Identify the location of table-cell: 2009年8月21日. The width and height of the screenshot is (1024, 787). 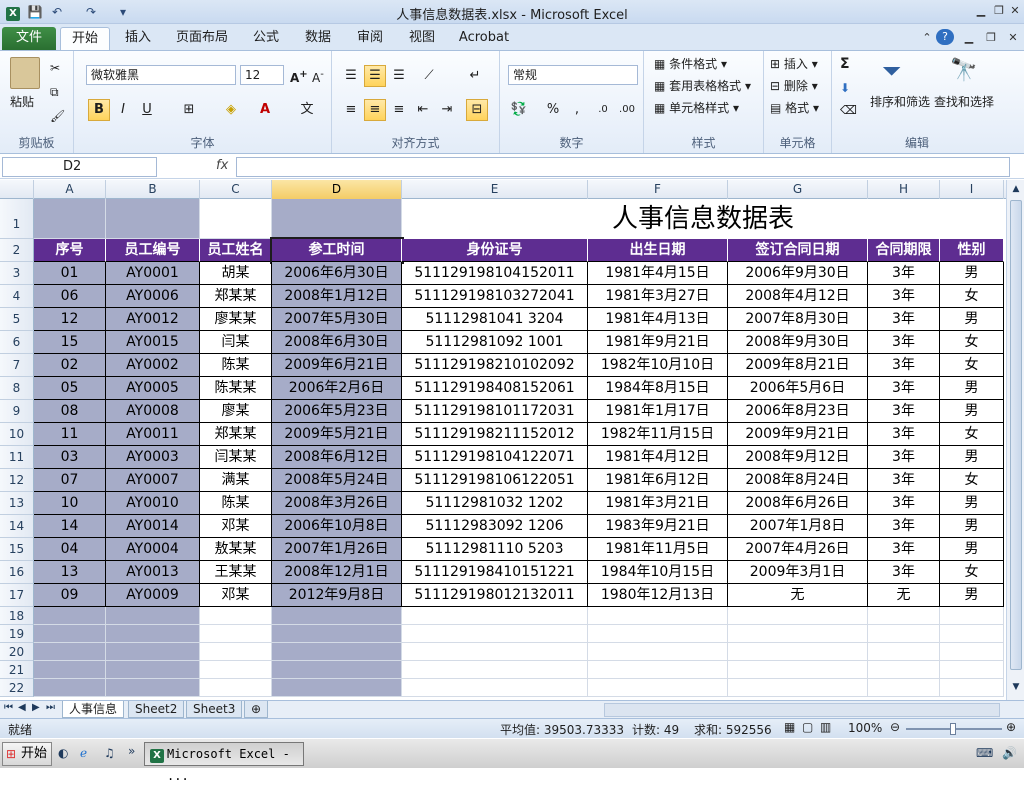
(798, 365).